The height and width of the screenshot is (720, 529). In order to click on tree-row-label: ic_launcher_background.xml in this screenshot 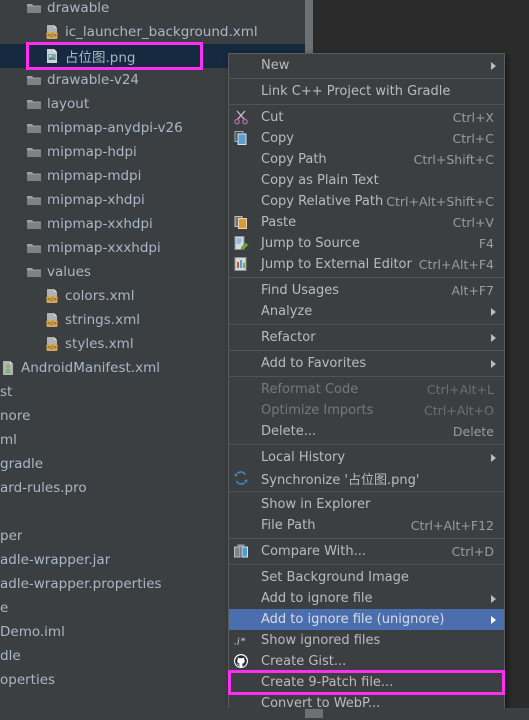, I will do `click(161, 32)`.